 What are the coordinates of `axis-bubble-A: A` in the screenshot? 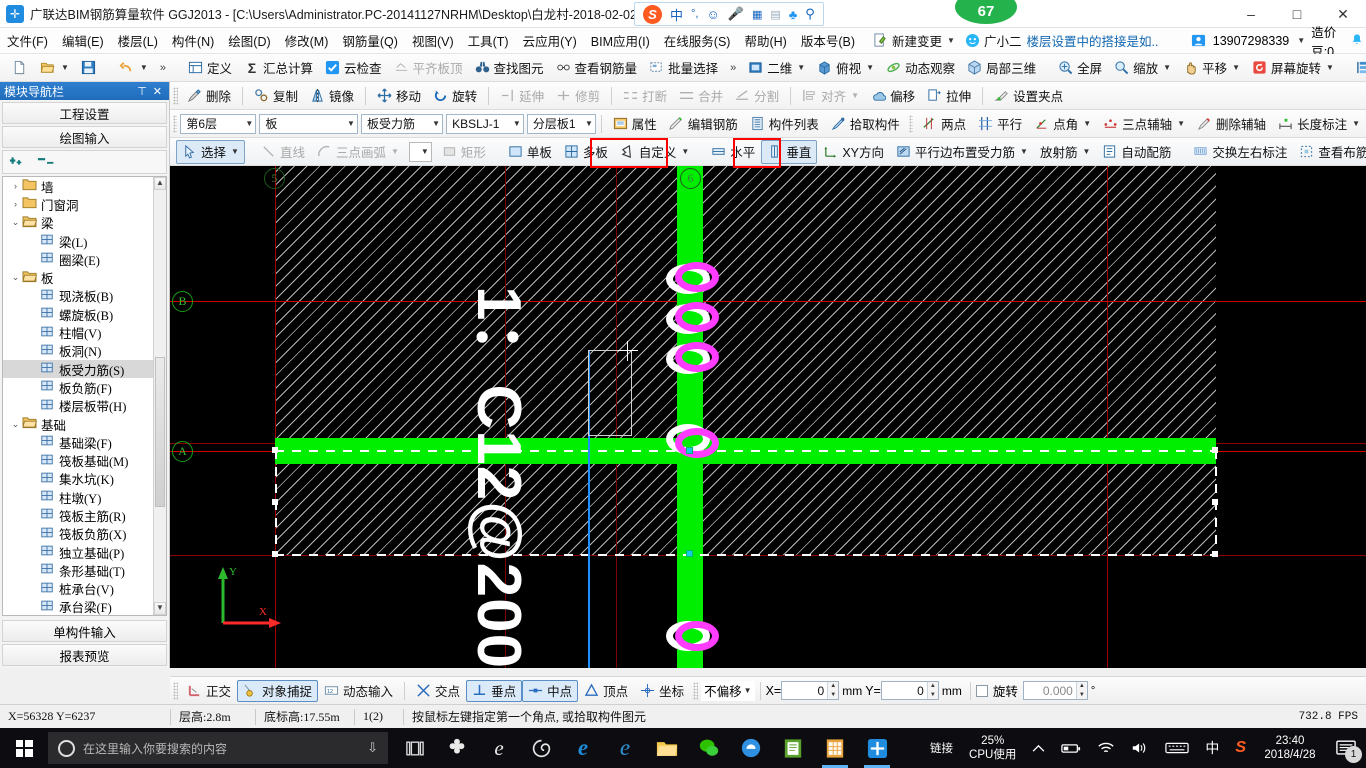 It's located at (182, 451).